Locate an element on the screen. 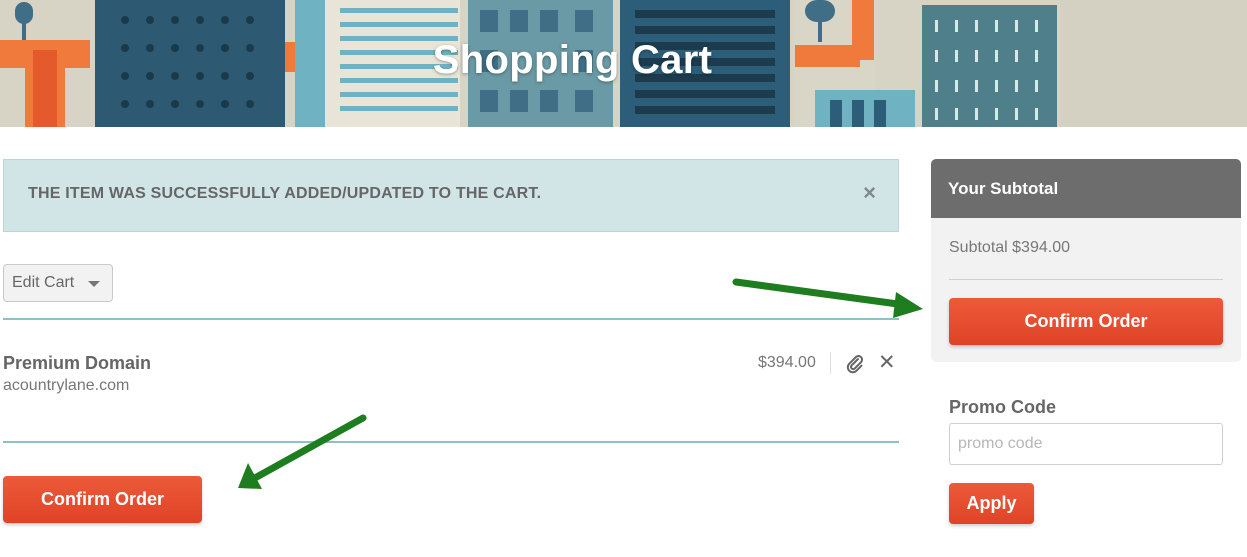 This screenshot has height=557, width=1247. page-title: Shopping Cart is located at coordinates (572, 60).